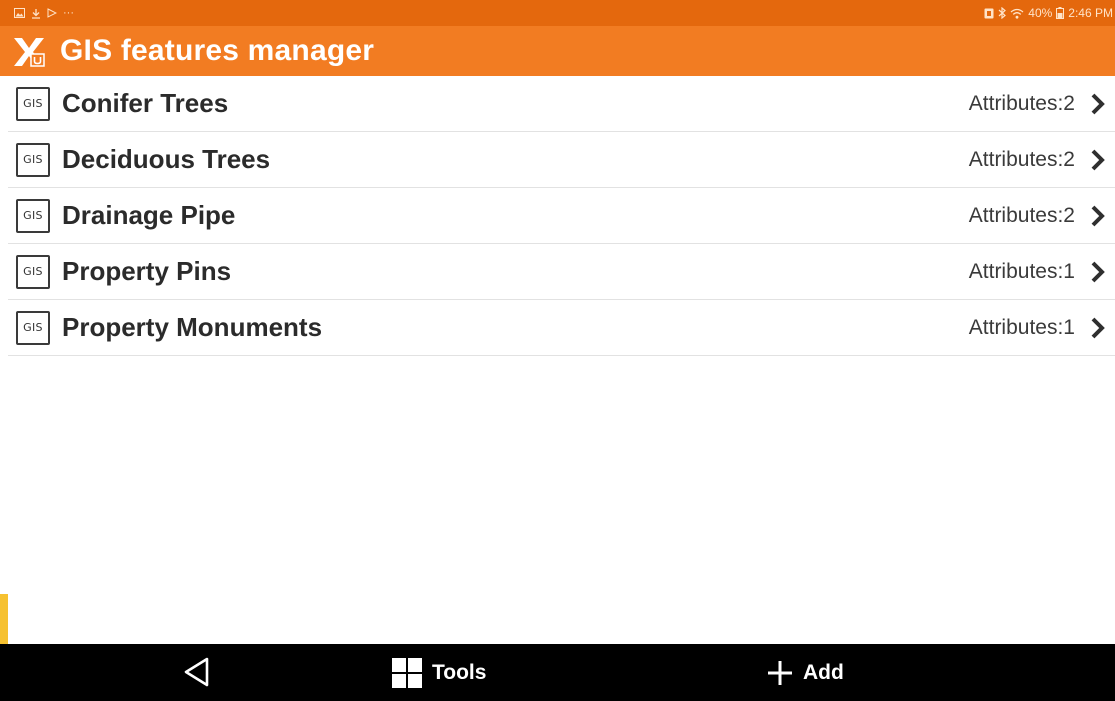  What do you see at coordinates (780, 672) in the screenshot?
I see `plus-icon` at bounding box center [780, 672].